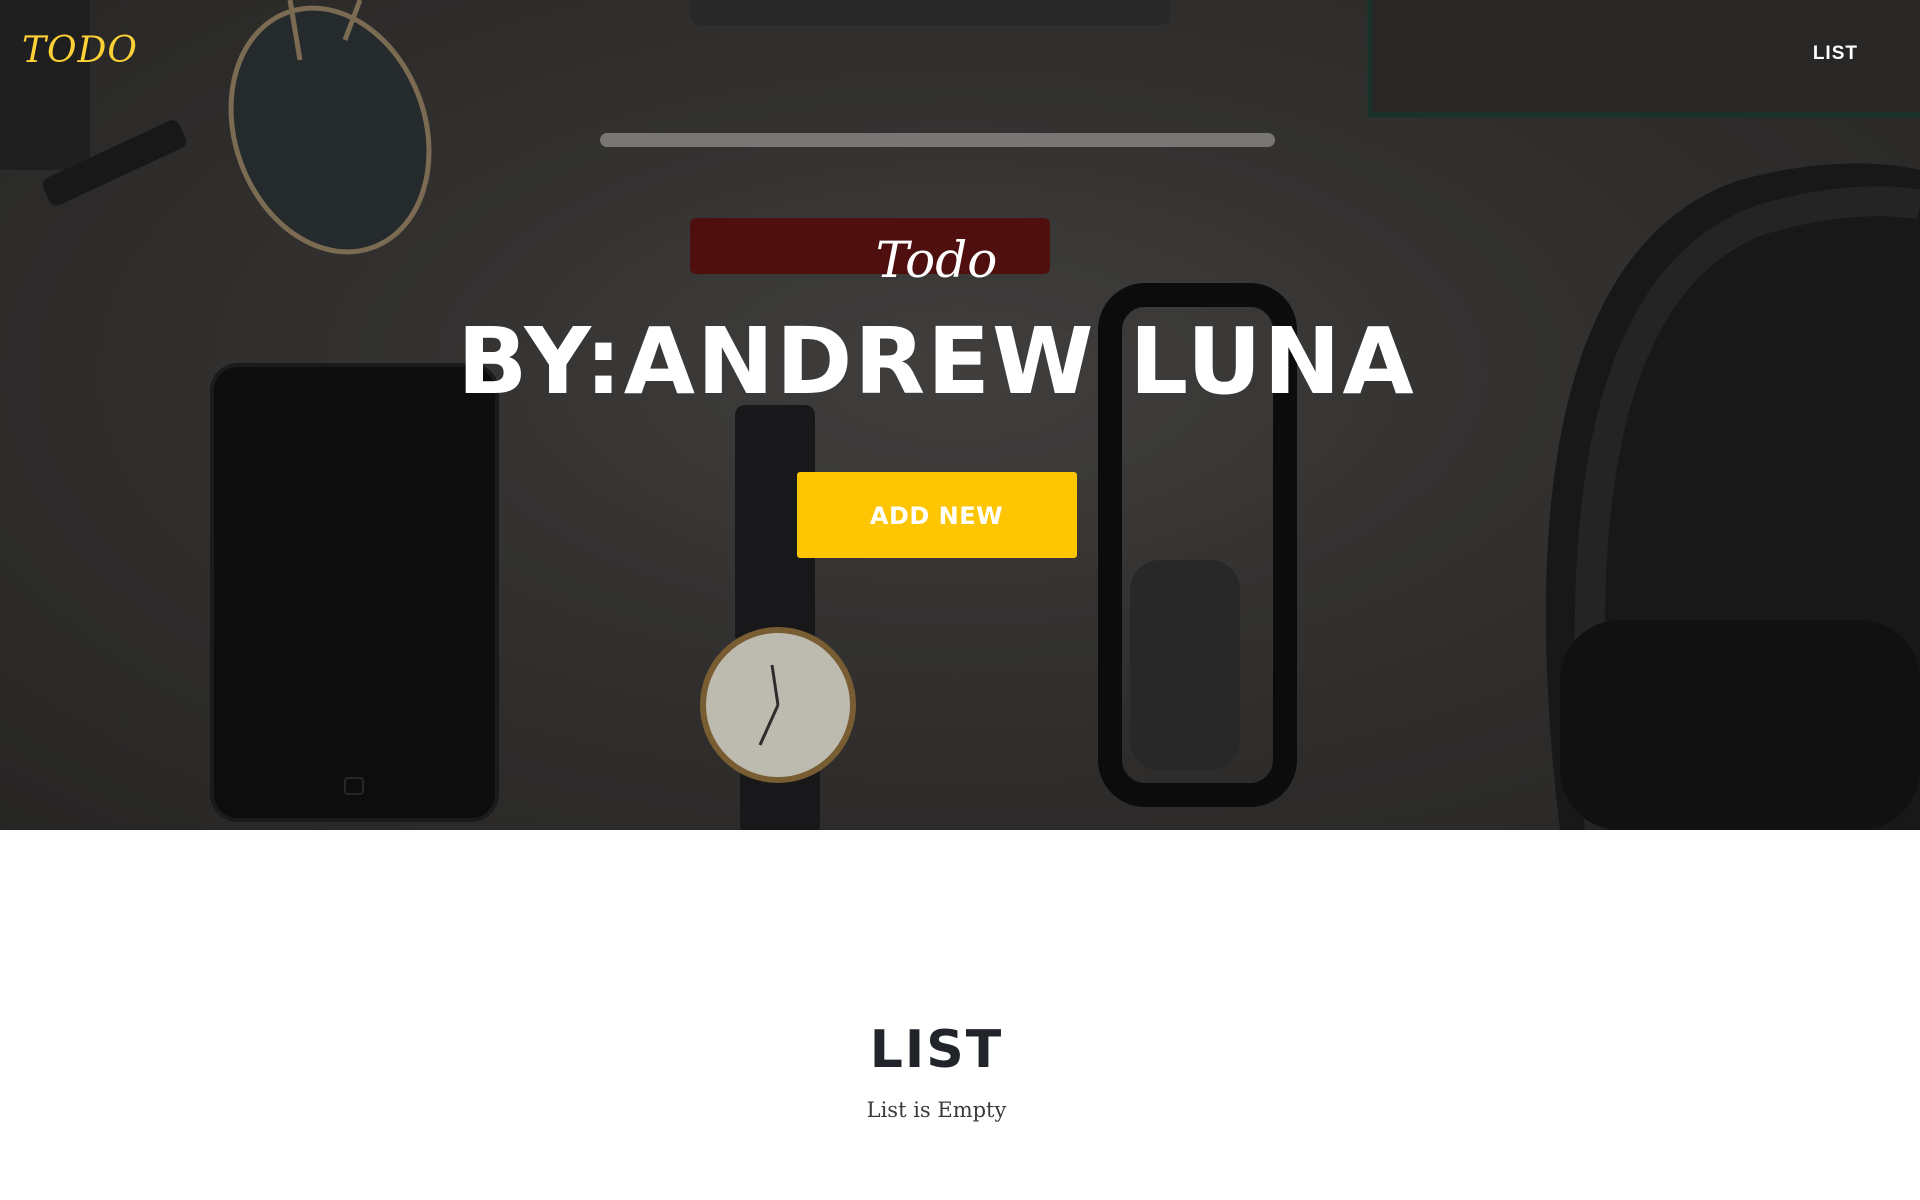 The image size is (1920, 1200). I want to click on brand-logo: TODO, so click(80, 50).